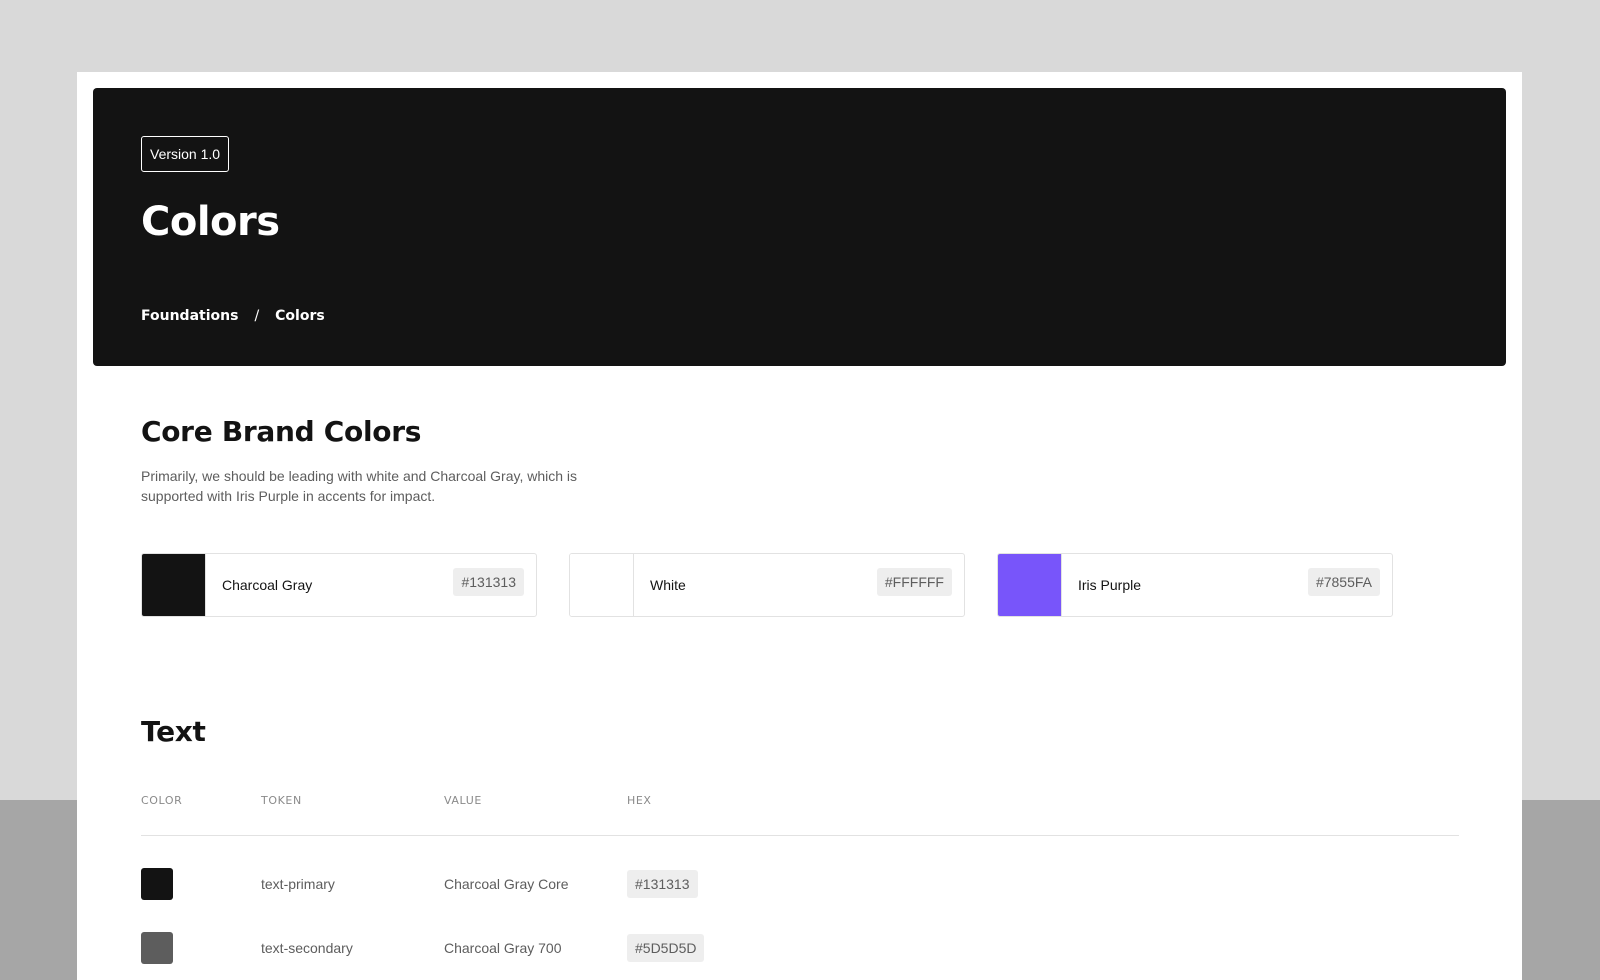 The height and width of the screenshot is (980, 1600). I want to click on swatch-card-charcoal-gray: Charcoal Gray #131313, so click(339, 585).